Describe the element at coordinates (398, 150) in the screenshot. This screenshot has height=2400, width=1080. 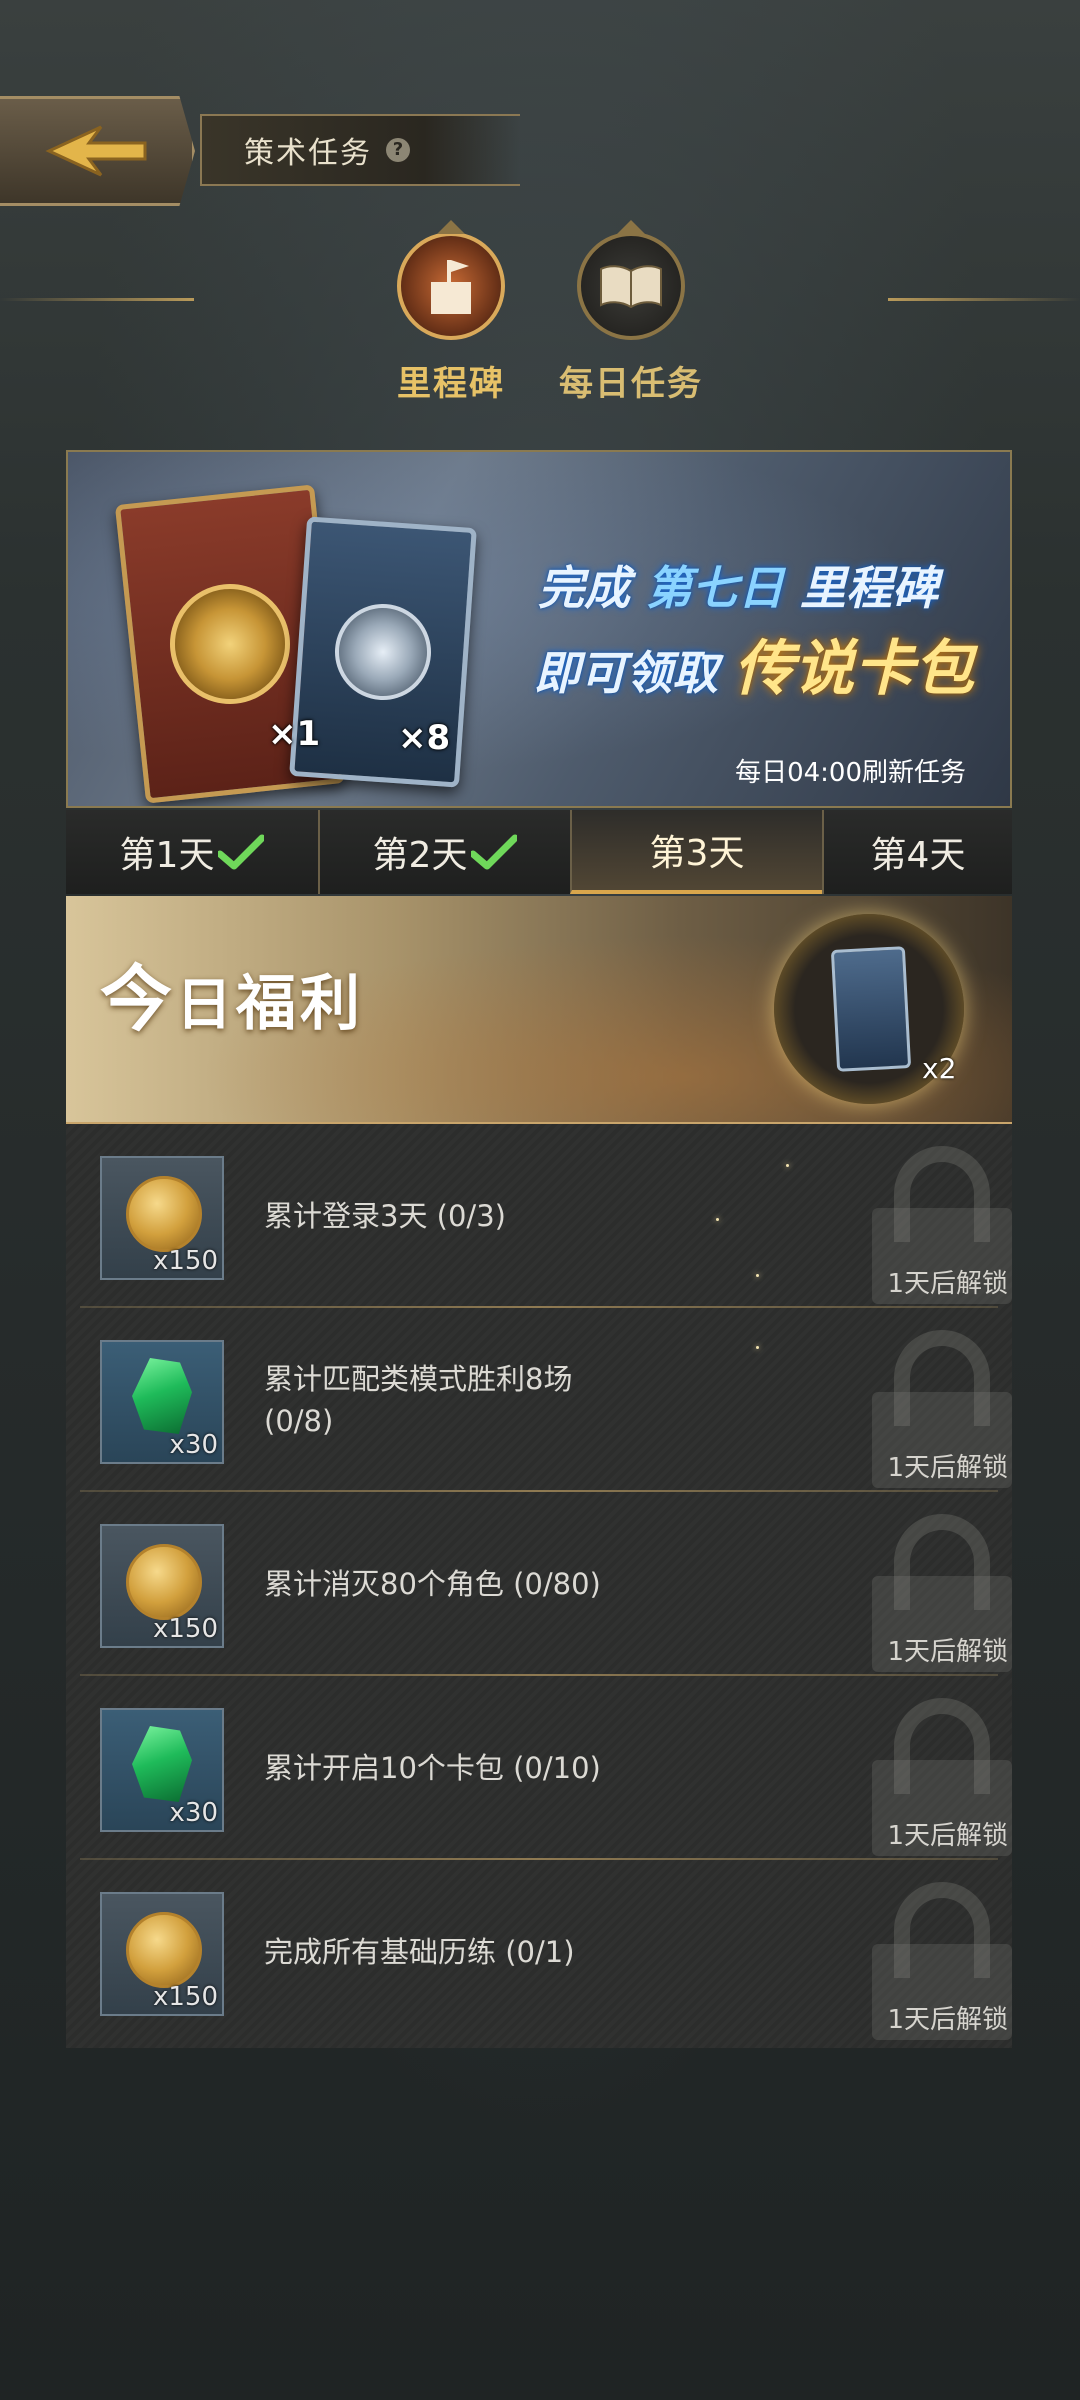
I see `help-icon: ?` at that location.